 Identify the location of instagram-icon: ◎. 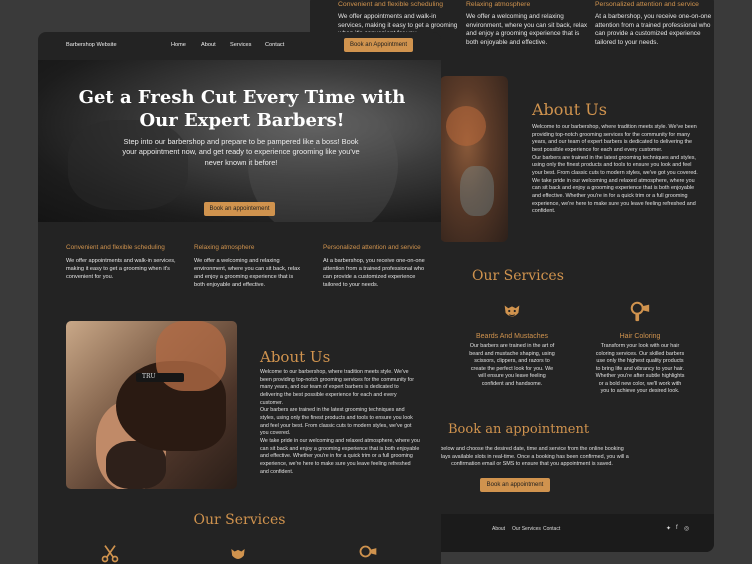
(686, 528).